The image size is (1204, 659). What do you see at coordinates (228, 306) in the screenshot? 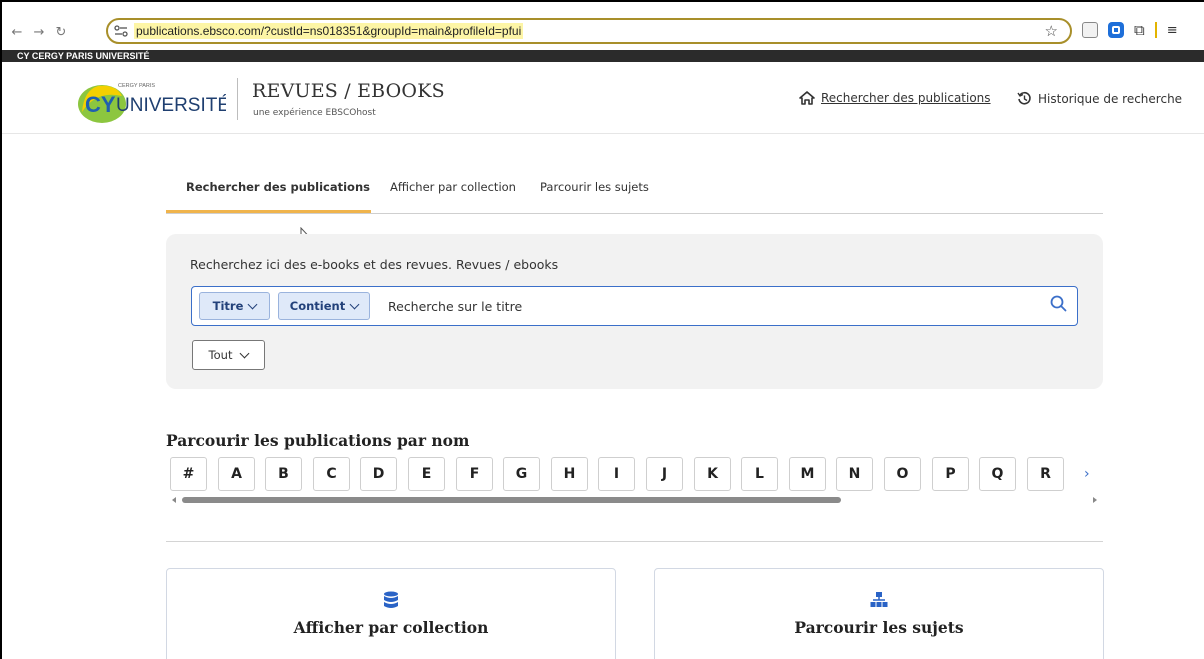
I see `field-dropdown-label: Titre` at bounding box center [228, 306].